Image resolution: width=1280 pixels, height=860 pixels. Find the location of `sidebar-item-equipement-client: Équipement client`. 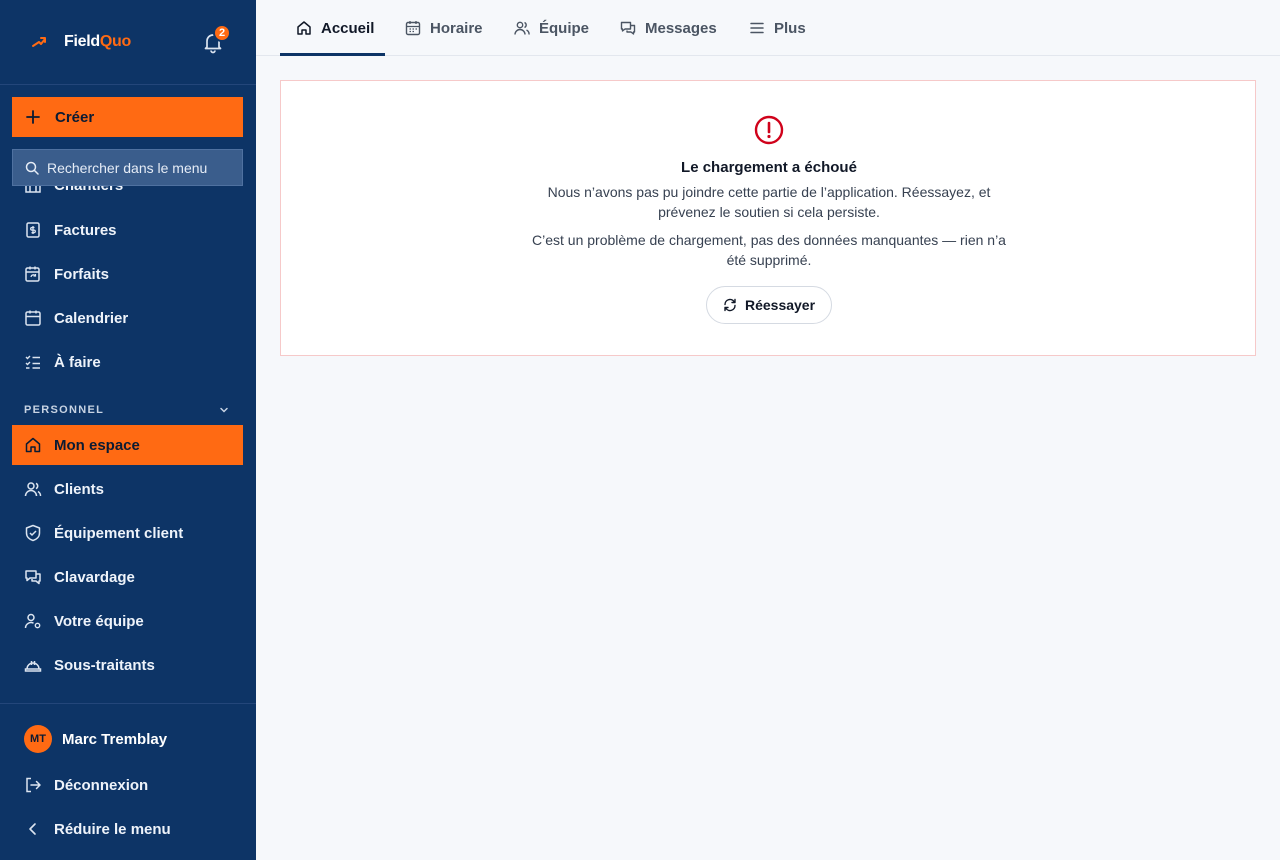

sidebar-item-equipement-client: Équipement client is located at coordinates (127, 533).